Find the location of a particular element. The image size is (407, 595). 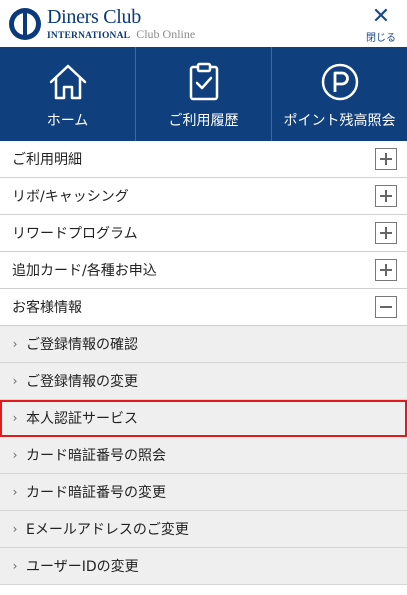

submenu-pin-inquiry: › カード暗証番号の照会 is located at coordinates (203, 455).